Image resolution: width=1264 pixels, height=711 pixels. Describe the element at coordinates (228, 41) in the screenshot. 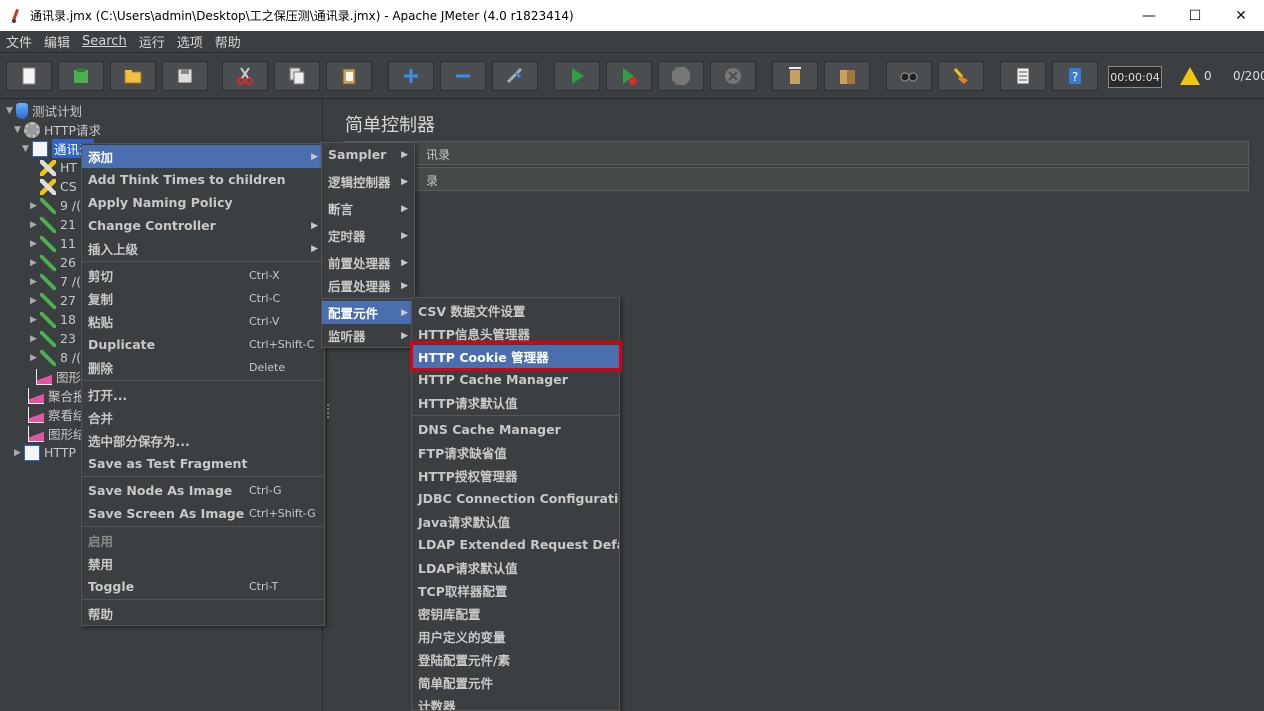

I see `menu-help: 帮助` at that location.